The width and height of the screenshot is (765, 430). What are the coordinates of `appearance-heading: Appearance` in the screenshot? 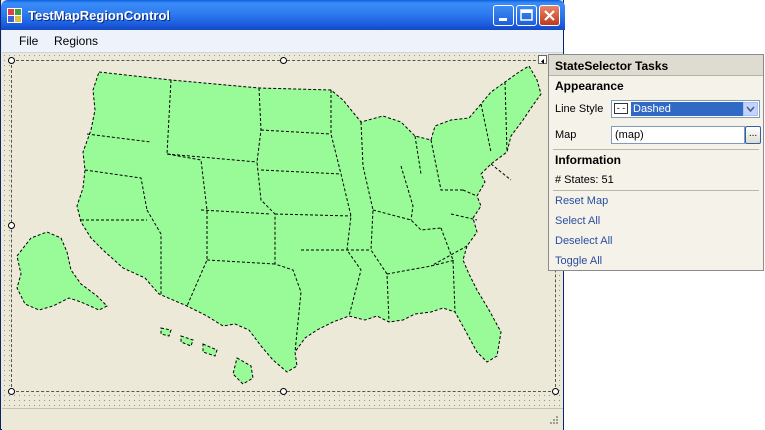 It's located at (589, 86).